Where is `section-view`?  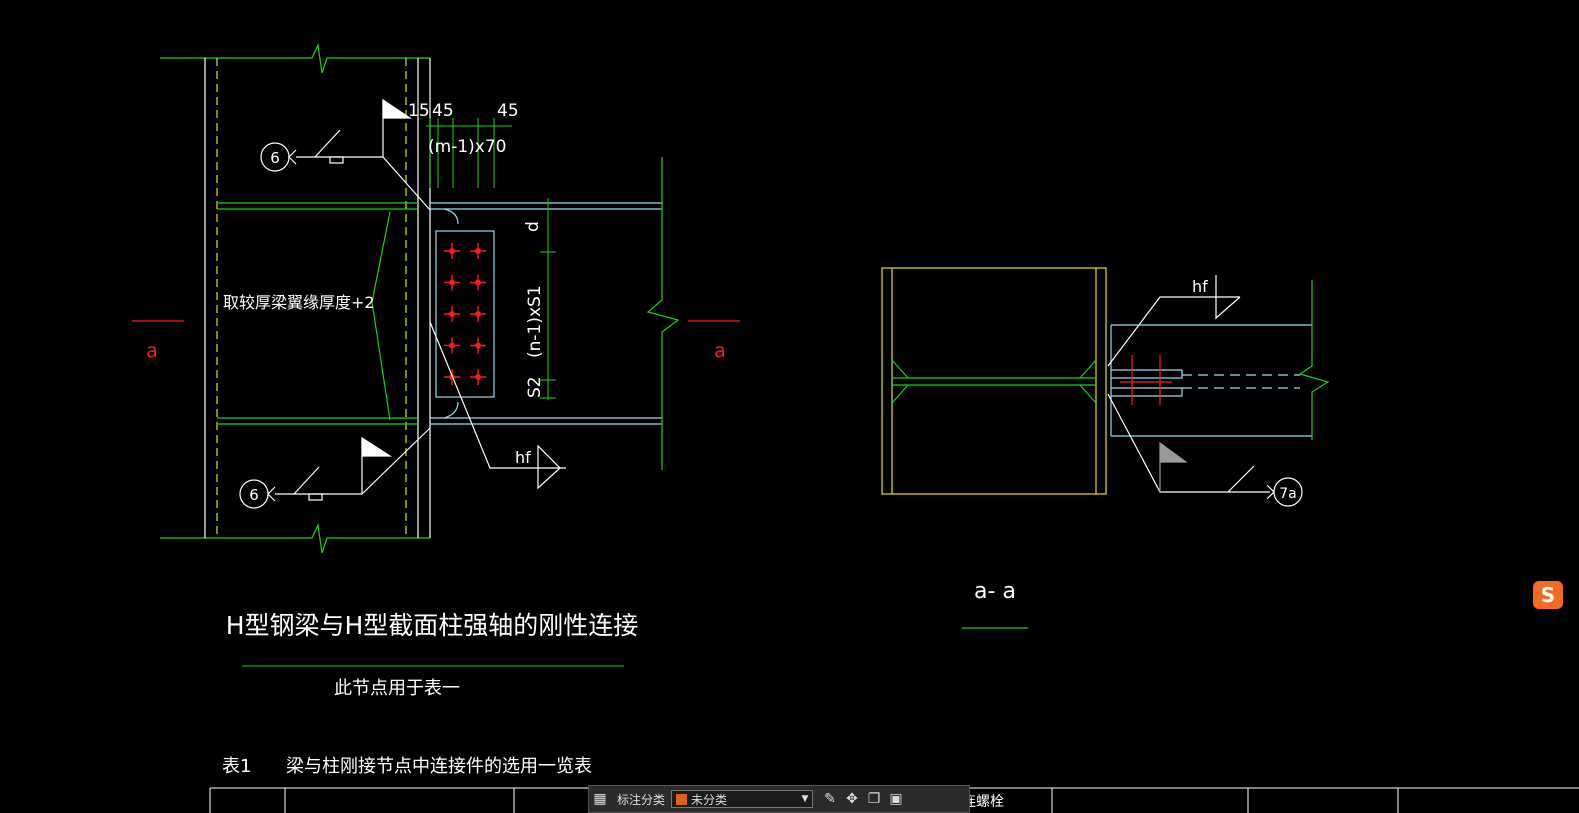 section-view is located at coordinates (1105, 448).